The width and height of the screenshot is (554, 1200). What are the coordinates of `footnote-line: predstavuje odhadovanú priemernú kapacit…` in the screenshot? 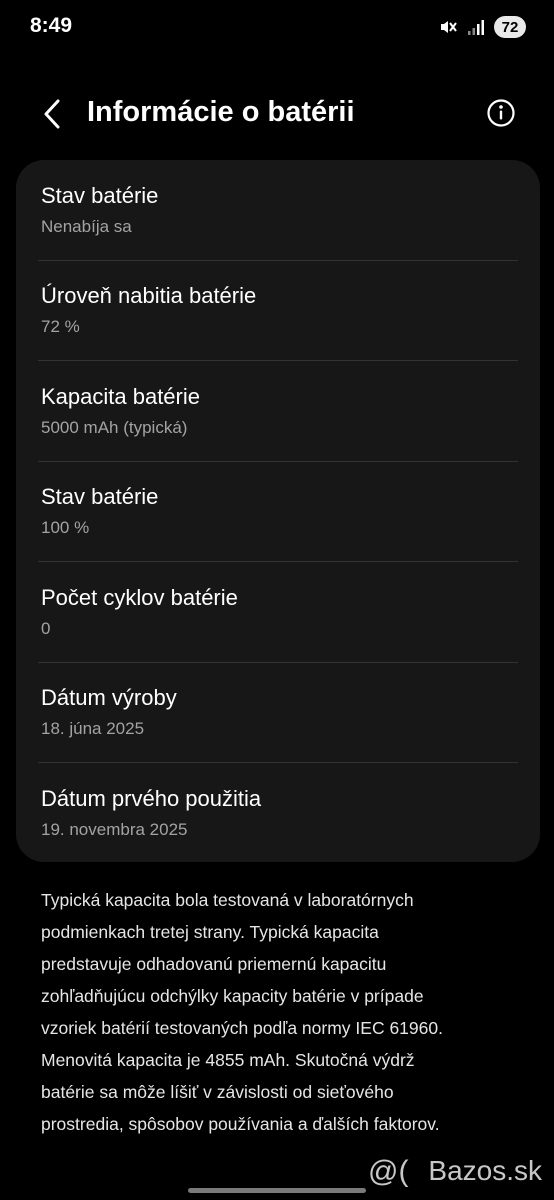 It's located at (214, 964).